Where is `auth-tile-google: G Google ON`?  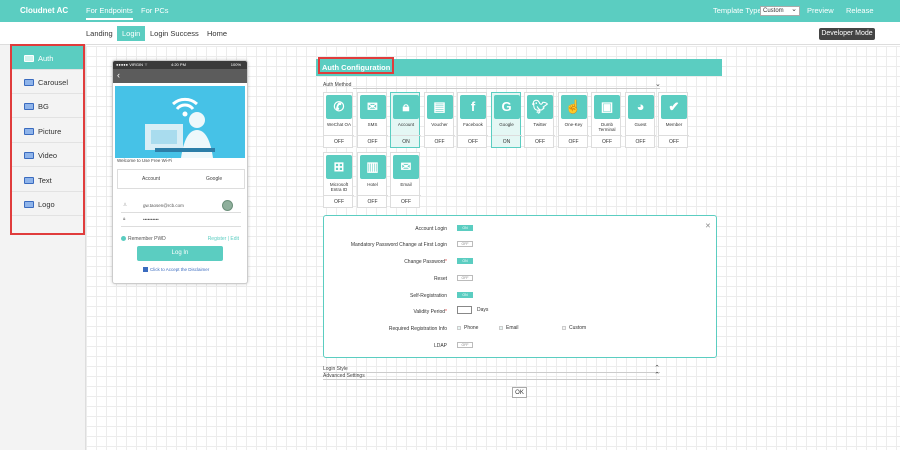 auth-tile-google: G Google ON is located at coordinates (506, 120).